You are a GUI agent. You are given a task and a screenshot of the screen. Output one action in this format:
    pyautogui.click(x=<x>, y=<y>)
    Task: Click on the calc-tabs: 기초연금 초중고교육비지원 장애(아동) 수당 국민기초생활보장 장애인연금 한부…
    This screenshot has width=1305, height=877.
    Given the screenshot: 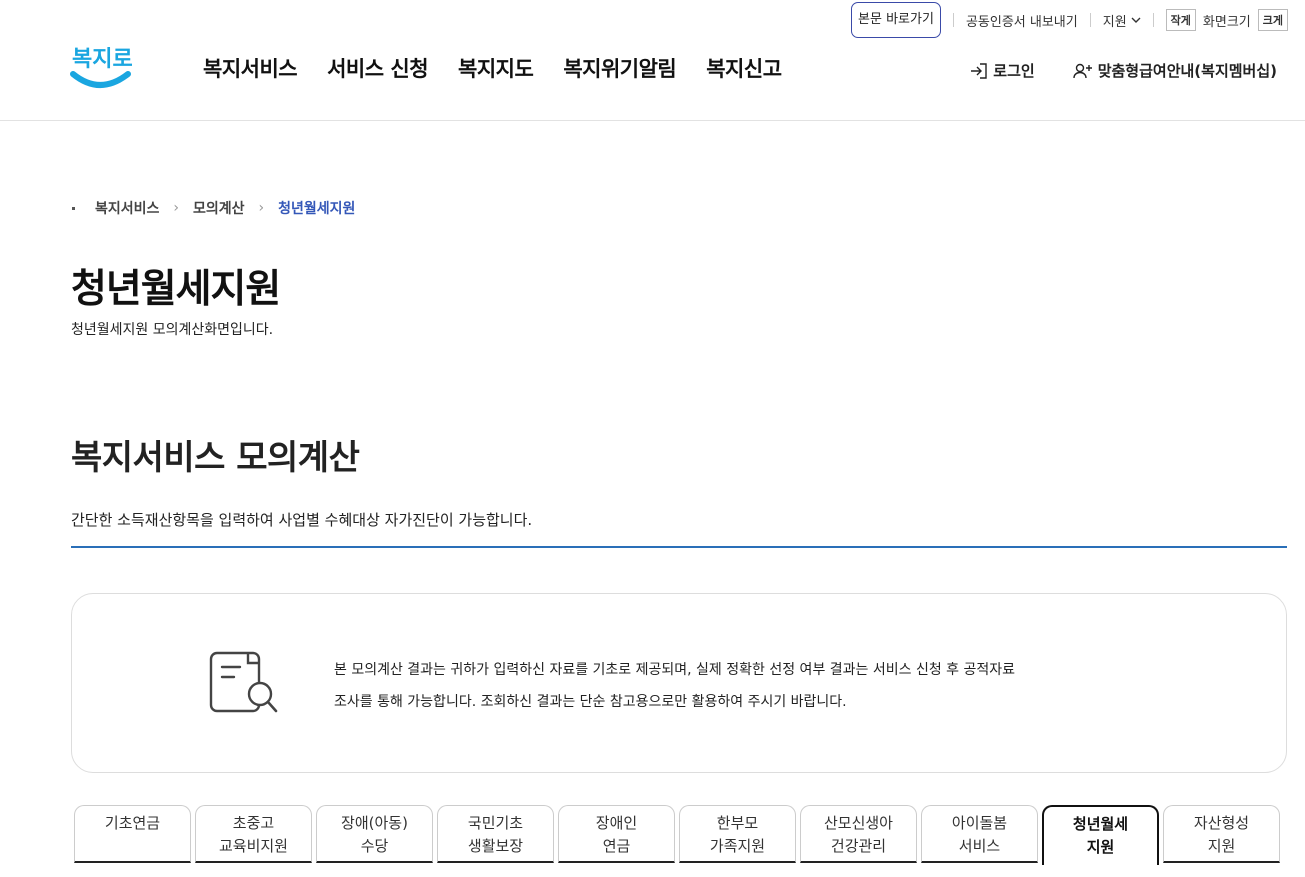 What is the action you would take?
    pyautogui.click(x=677, y=835)
    